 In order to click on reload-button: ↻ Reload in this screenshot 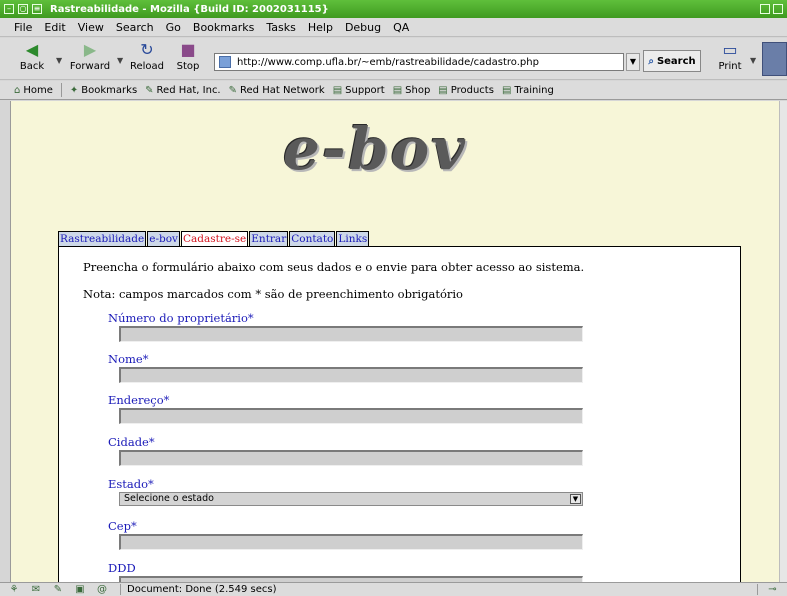, I will do `click(147, 59)`.